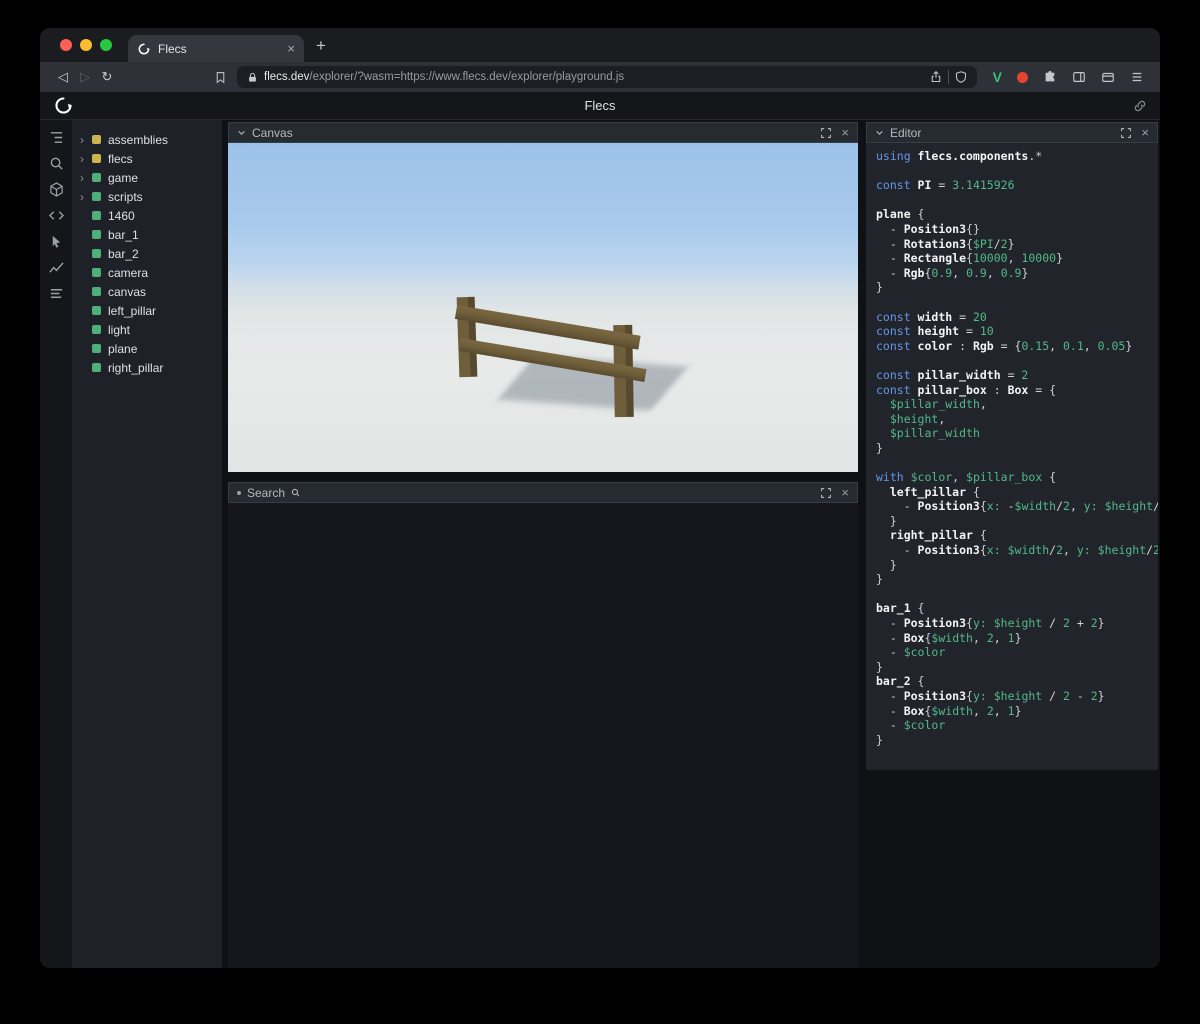 The height and width of the screenshot is (1024, 1200). What do you see at coordinates (1070, 77) in the screenshot?
I see `extension-icons: V` at bounding box center [1070, 77].